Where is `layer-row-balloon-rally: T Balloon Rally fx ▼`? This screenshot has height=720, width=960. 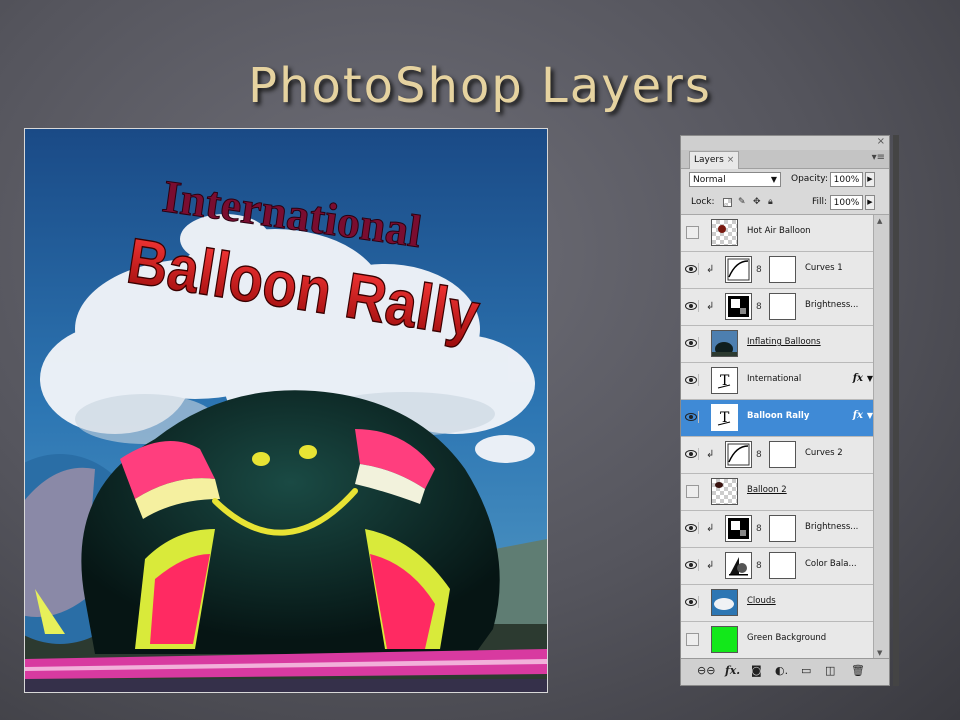
layer-row-balloon-rally: T Balloon Rally fx ▼ is located at coordinates (778, 418).